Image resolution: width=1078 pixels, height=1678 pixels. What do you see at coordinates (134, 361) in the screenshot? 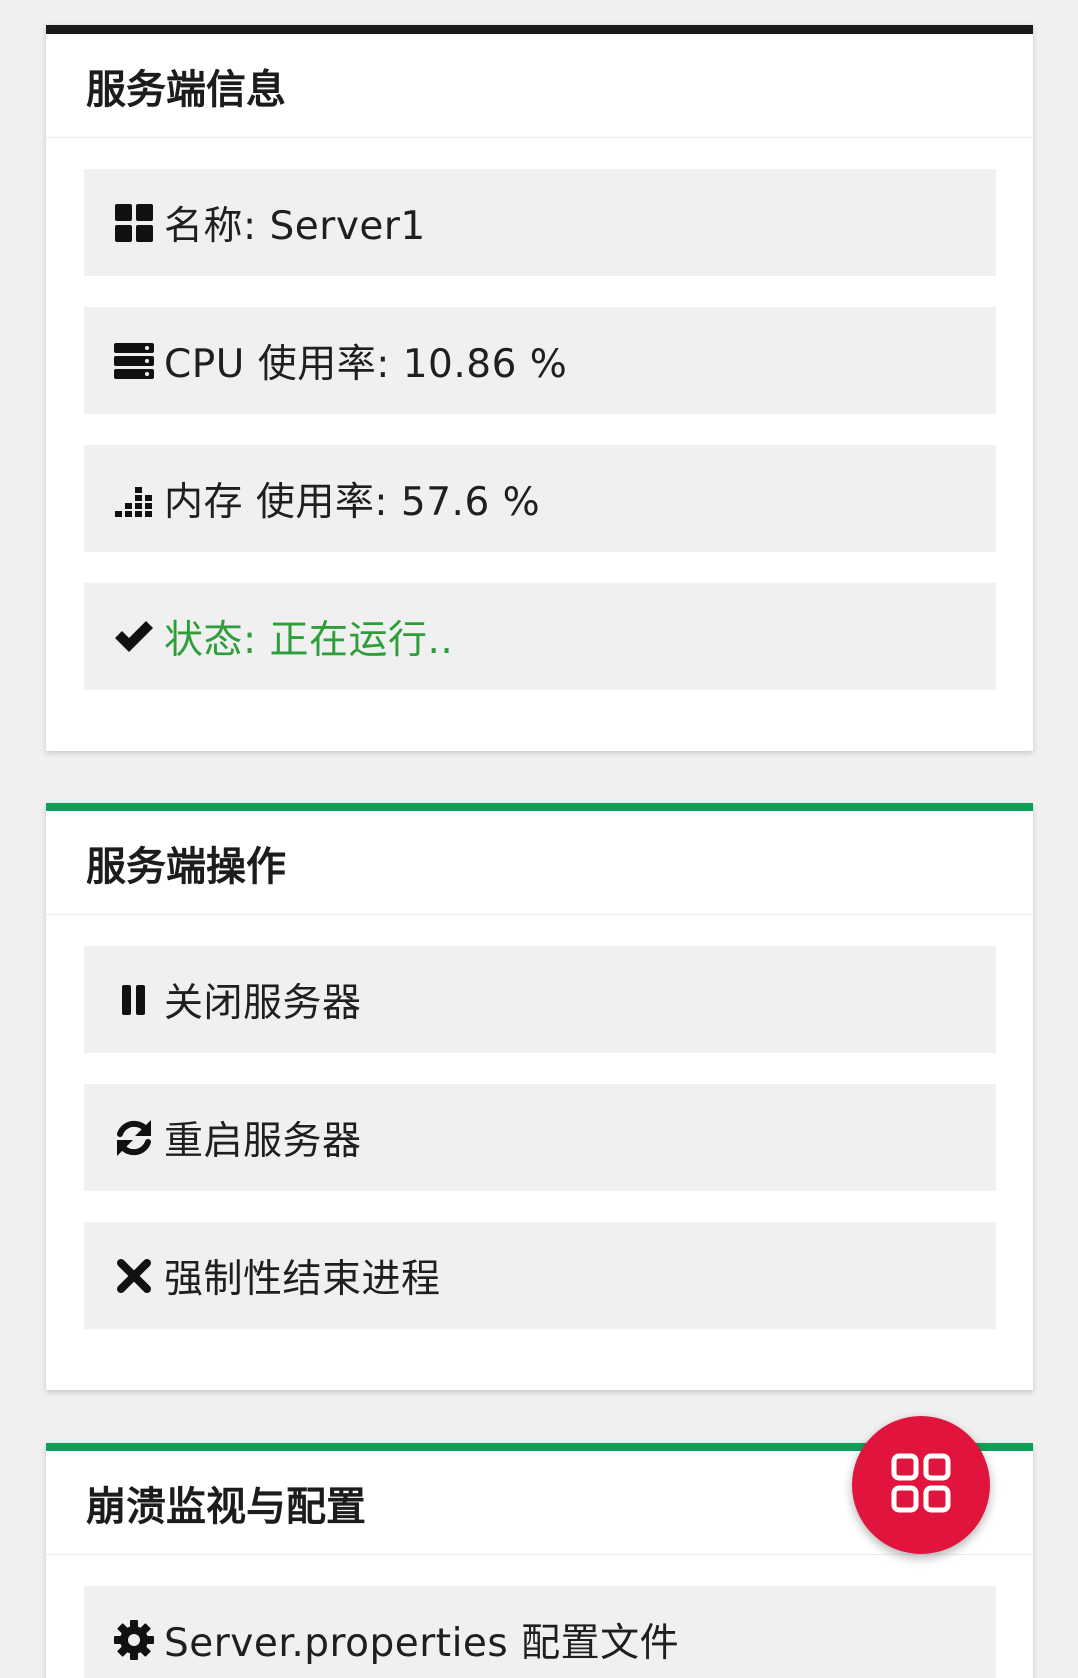
I see `server-icon` at bounding box center [134, 361].